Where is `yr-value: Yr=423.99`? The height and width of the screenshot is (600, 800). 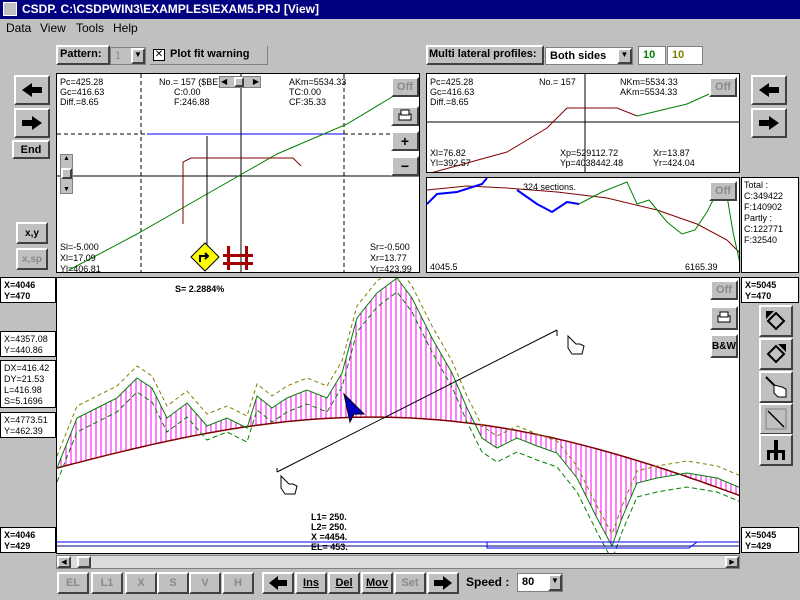
yr-value: Yr=423.99 is located at coordinates (391, 268).